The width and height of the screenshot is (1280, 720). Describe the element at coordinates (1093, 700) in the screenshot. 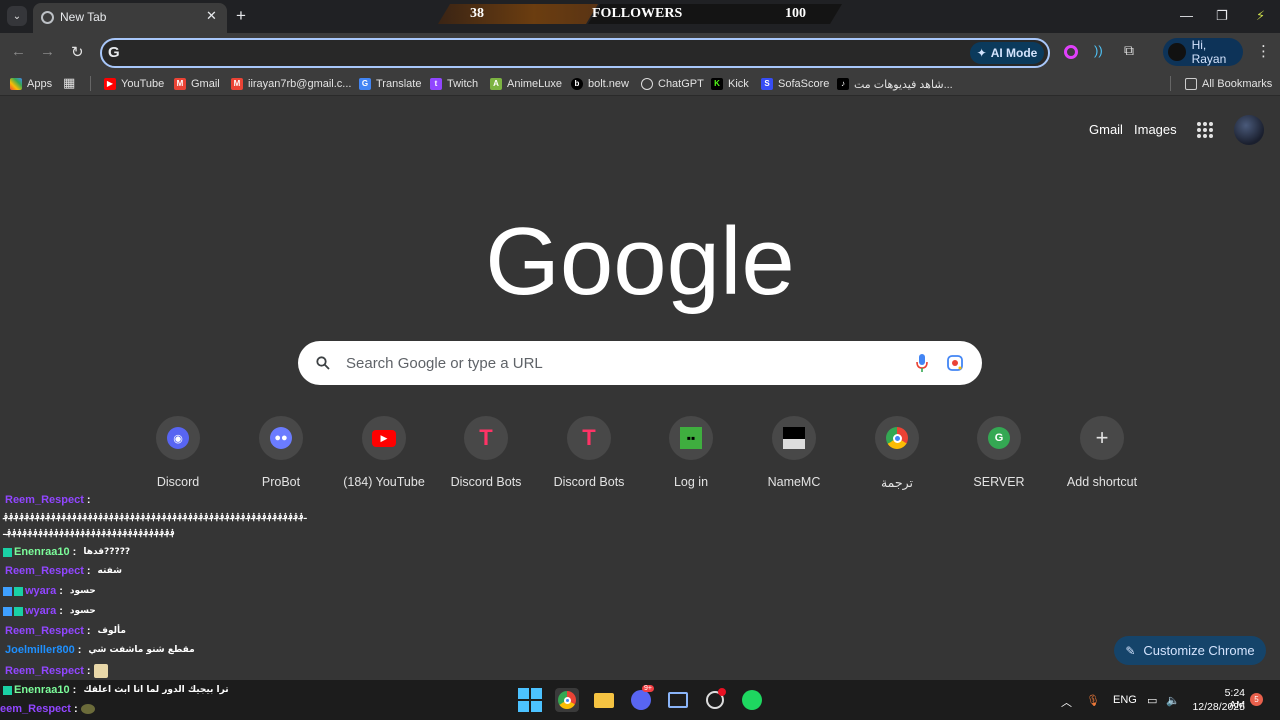

I see `microphone-icon: 🎙` at that location.